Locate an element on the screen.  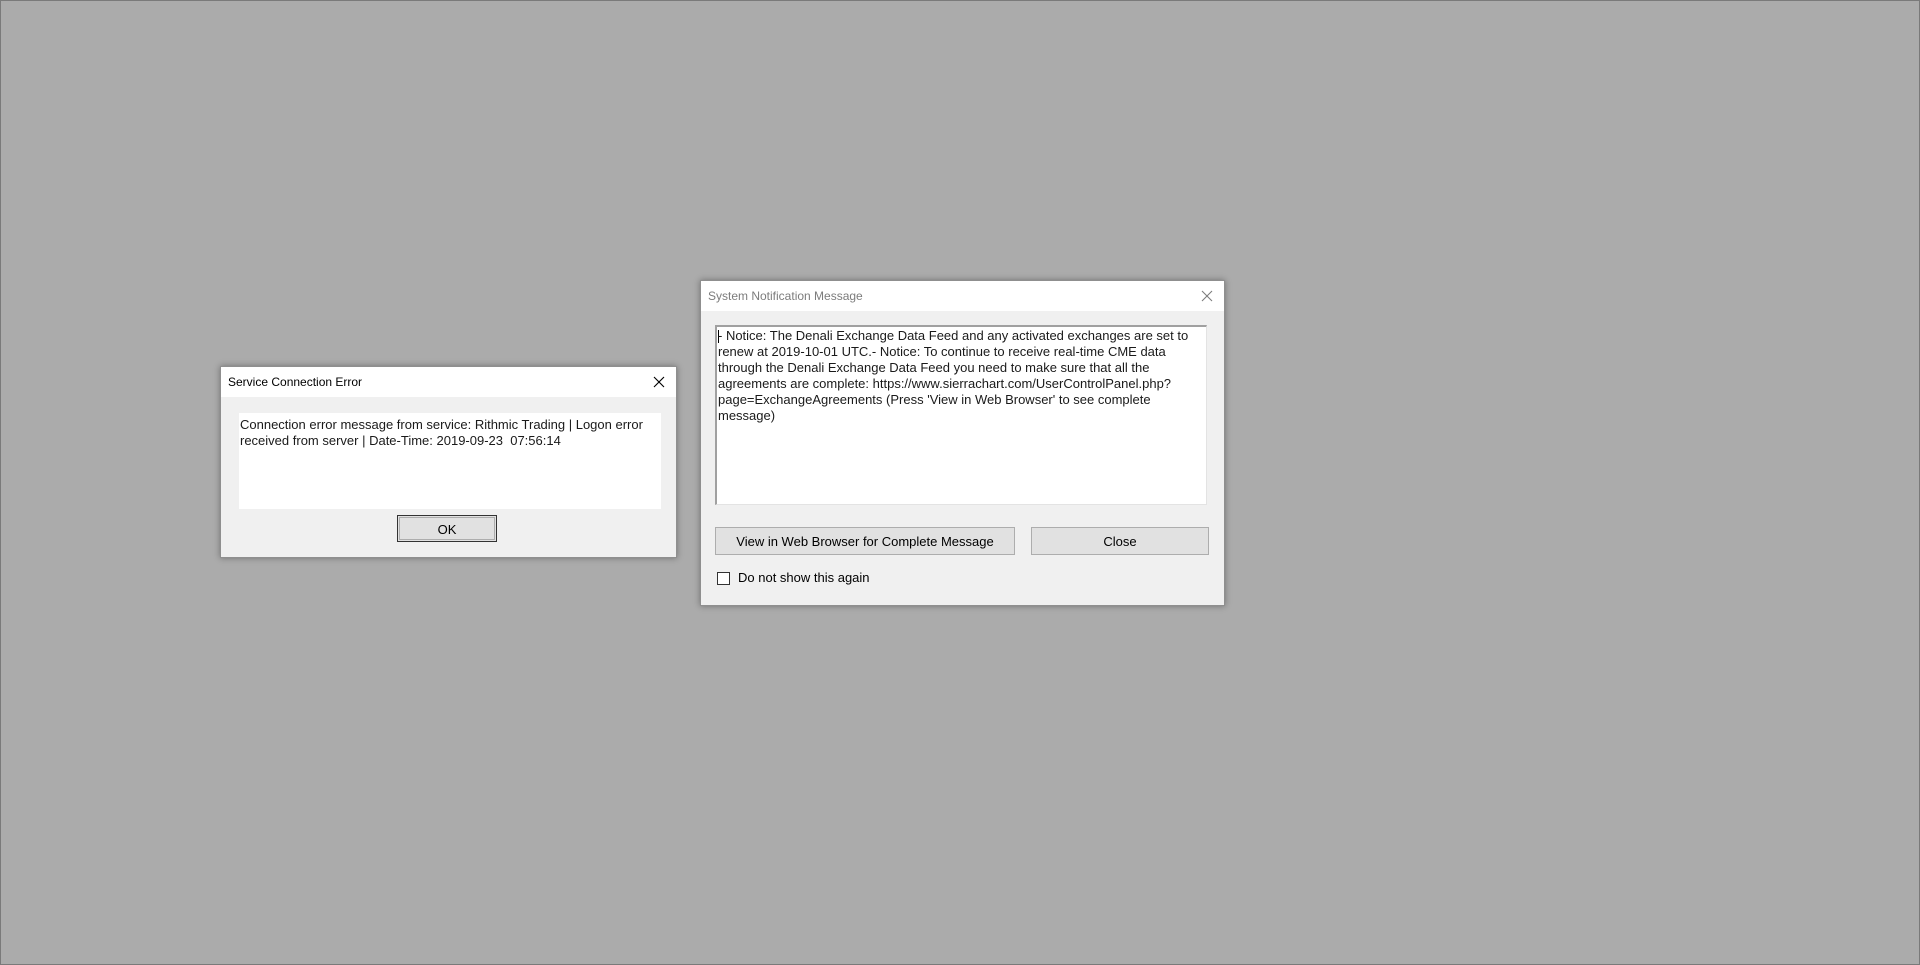
dialog-title: Service Connection Error is located at coordinates (295, 382).